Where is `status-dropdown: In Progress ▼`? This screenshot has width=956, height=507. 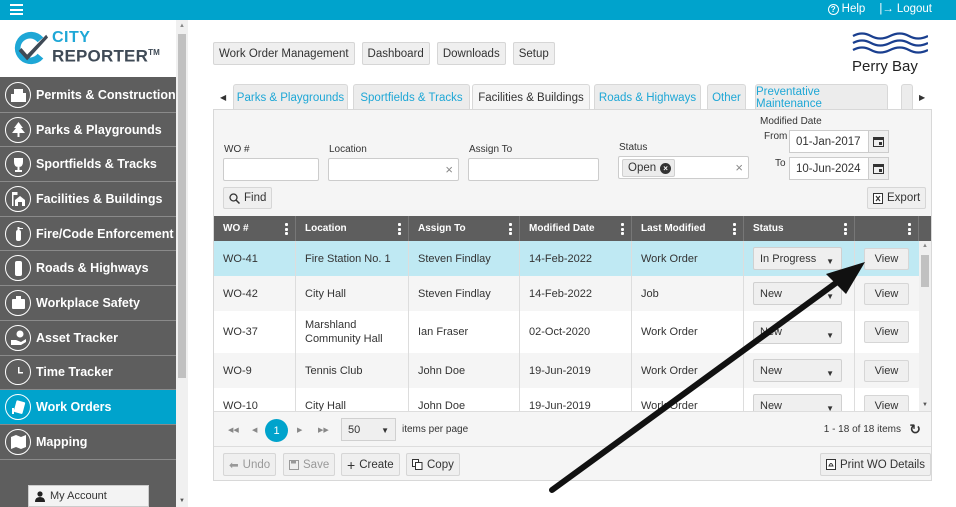 status-dropdown: In Progress ▼ is located at coordinates (797, 258).